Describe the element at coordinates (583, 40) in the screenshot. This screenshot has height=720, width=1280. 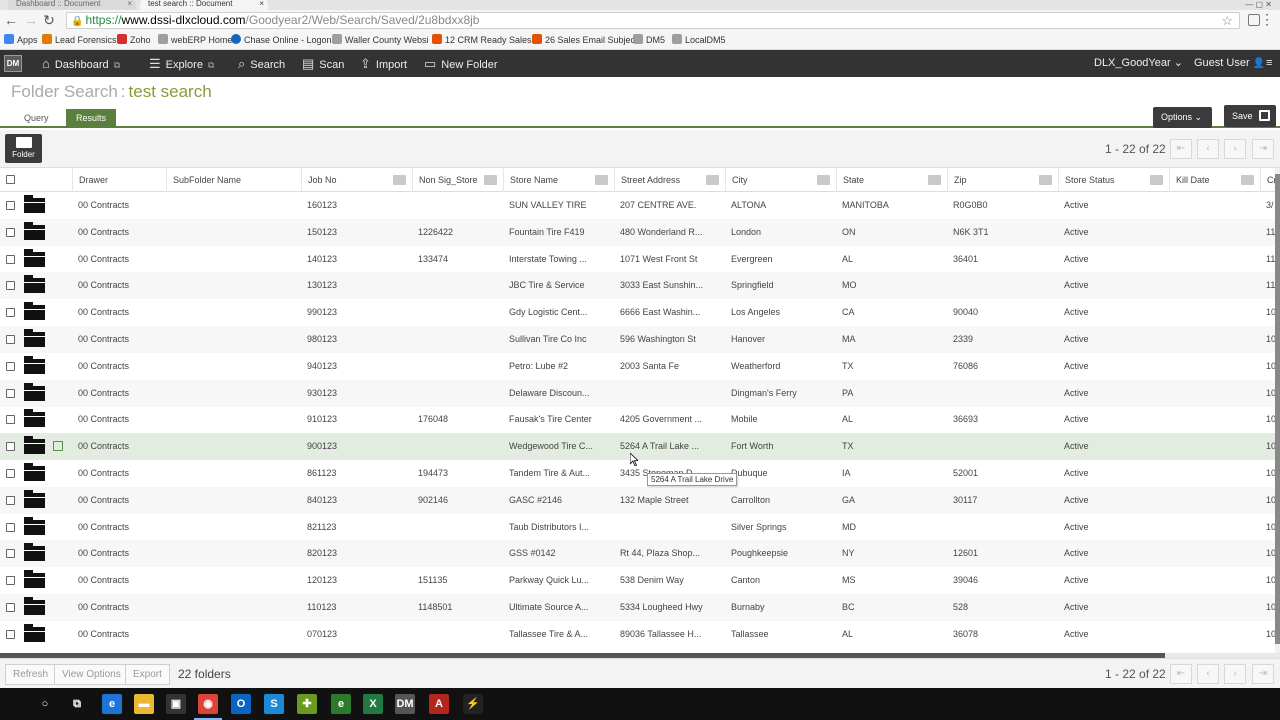
I see `bookmark-sales-email: 26 Sales Email Subjec` at that location.